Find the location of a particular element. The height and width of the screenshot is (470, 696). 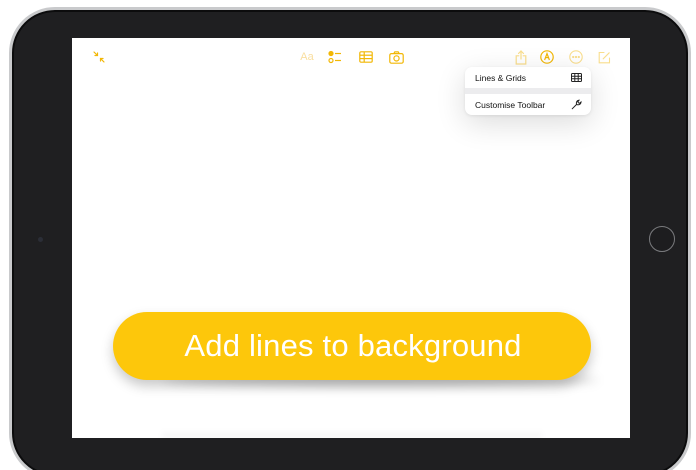

checklist-icon is located at coordinates (335, 57).